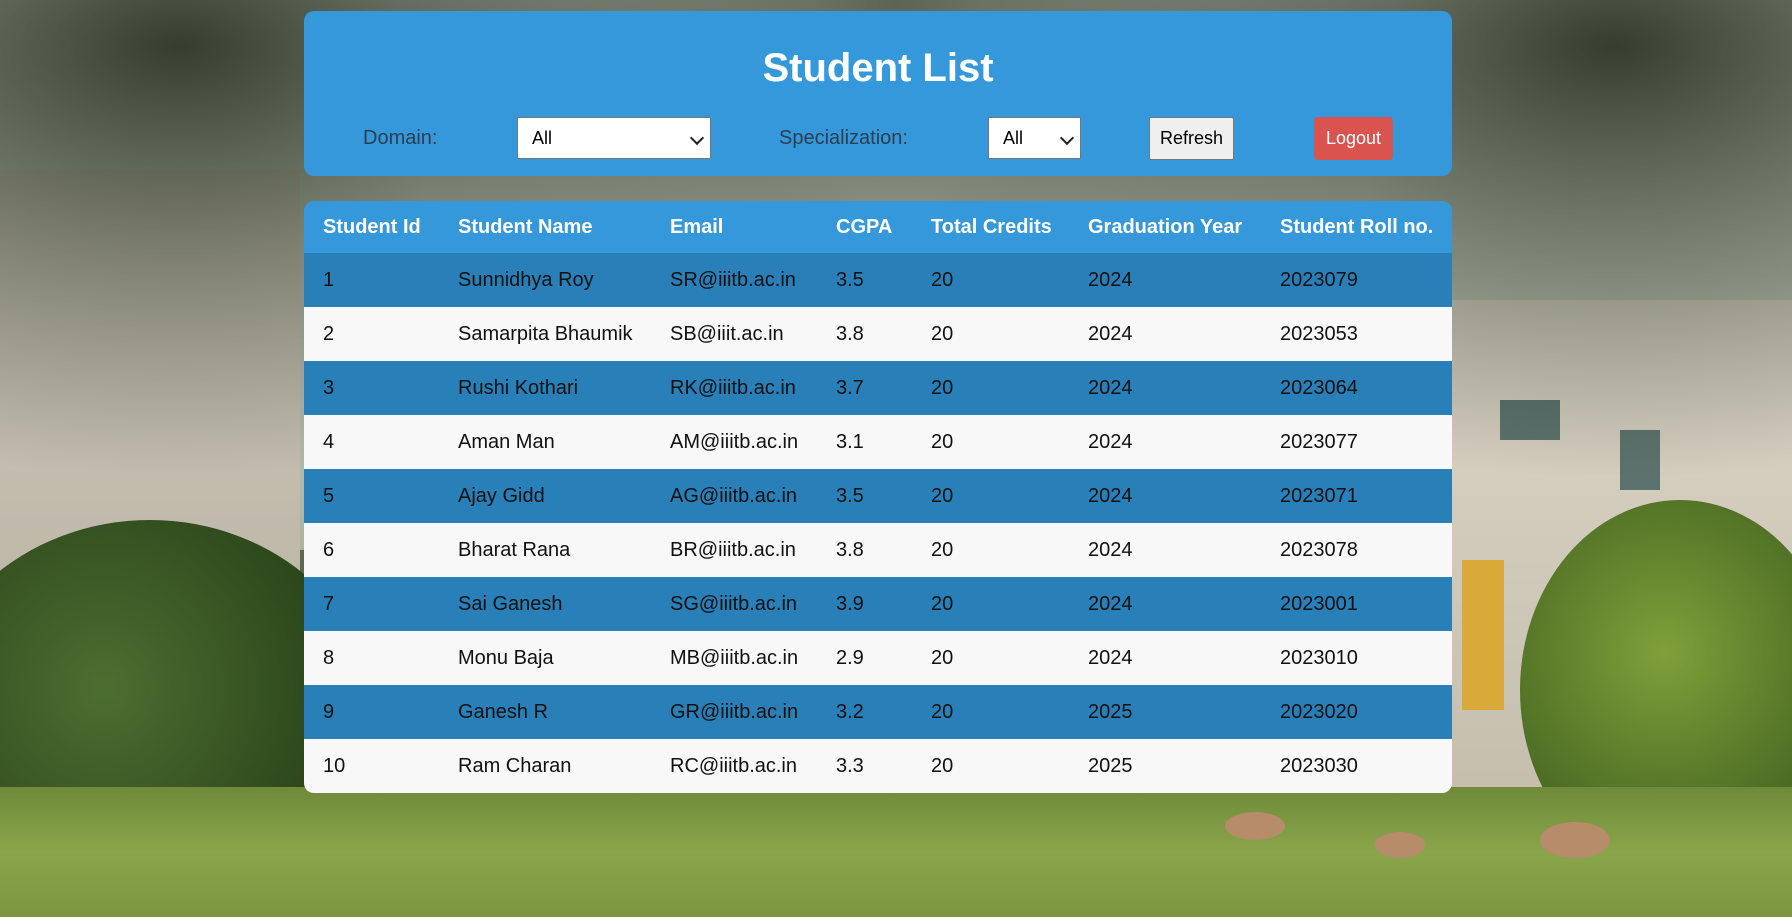 The width and height of the screenshot is (1792, 917). Describe the element at coordinates (1356, 388) in the screenshot. I see `cell-roll-no: 2023064` at that location.